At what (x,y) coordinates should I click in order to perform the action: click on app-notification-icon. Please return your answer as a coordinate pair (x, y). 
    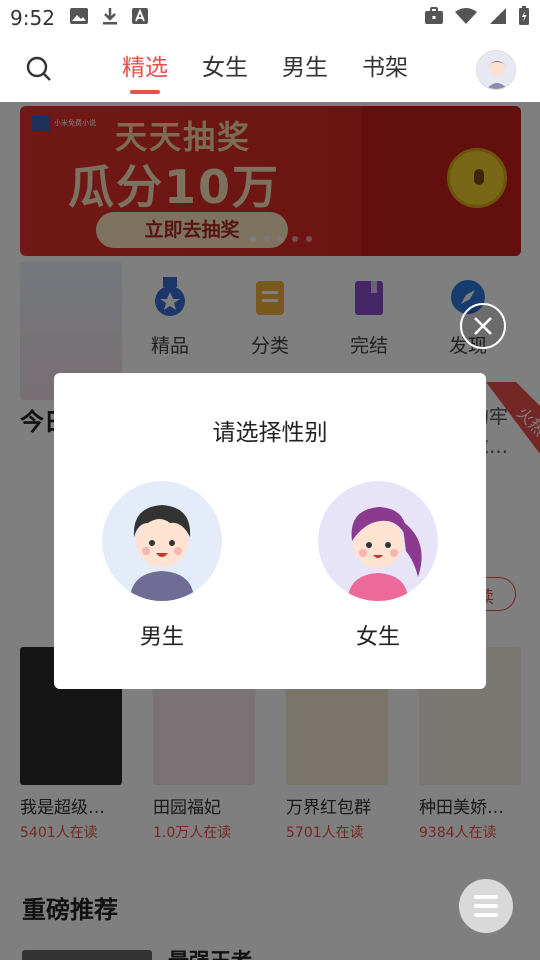
    Looking at the image, I should click on (140, 18).